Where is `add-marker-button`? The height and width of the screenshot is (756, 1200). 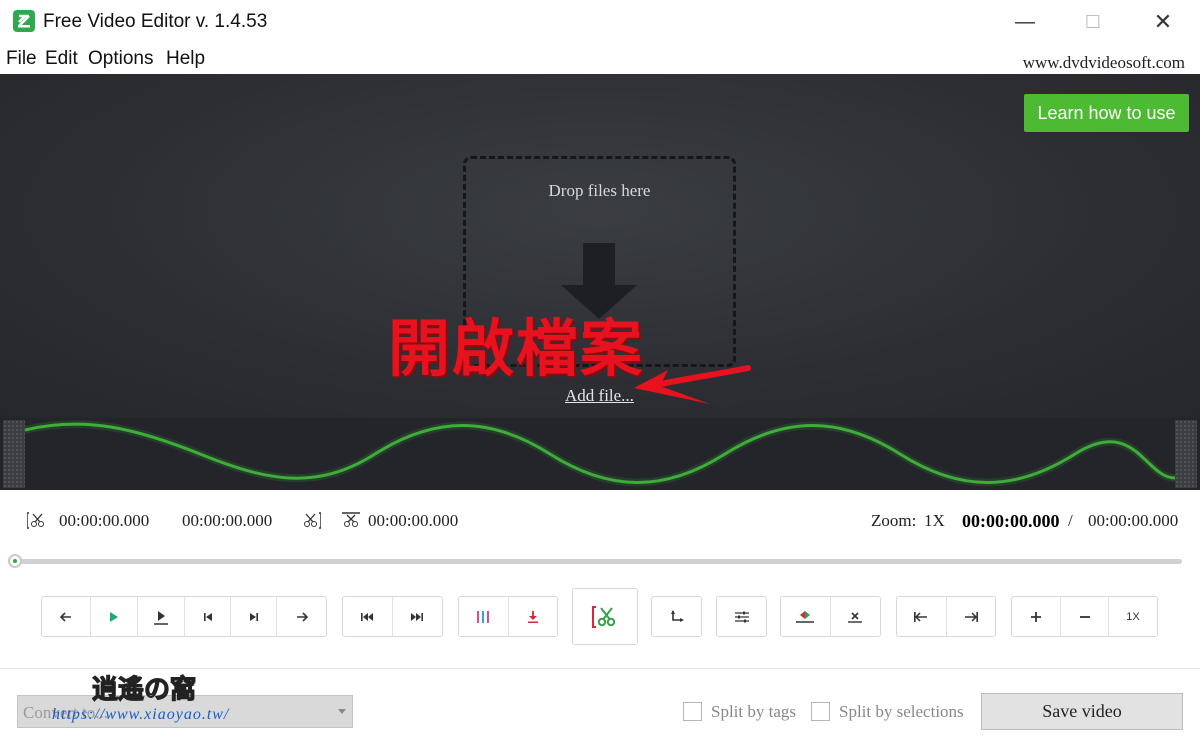 add-marker-button is located at coordinates (533, 616).